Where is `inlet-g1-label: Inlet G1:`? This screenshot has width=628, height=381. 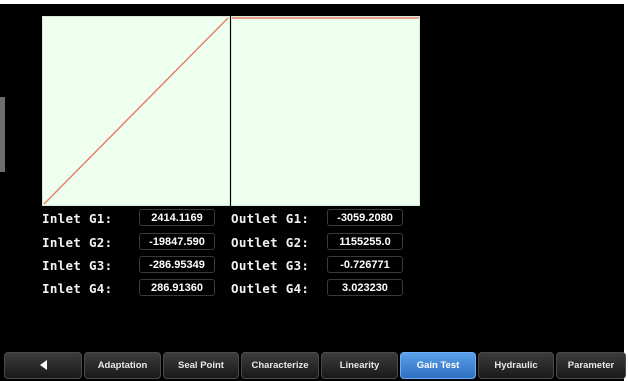 inlet-g1-label: Inlet G1: is located at coordinates (77, 218).